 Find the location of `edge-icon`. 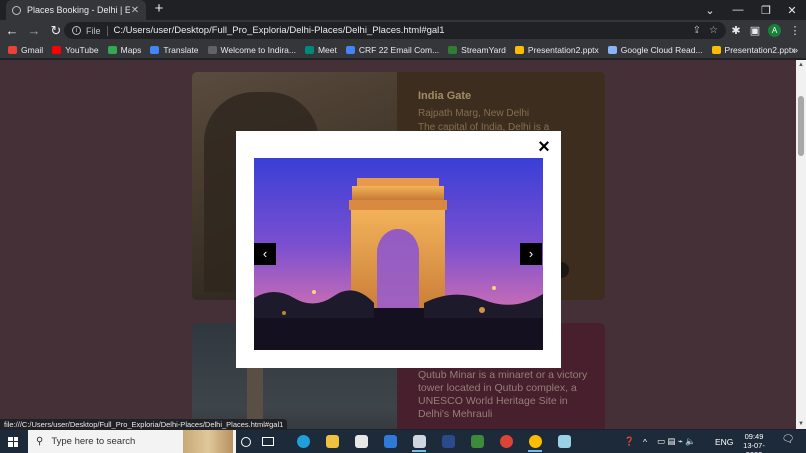

edge-icon is located at coordinates (303, 441).